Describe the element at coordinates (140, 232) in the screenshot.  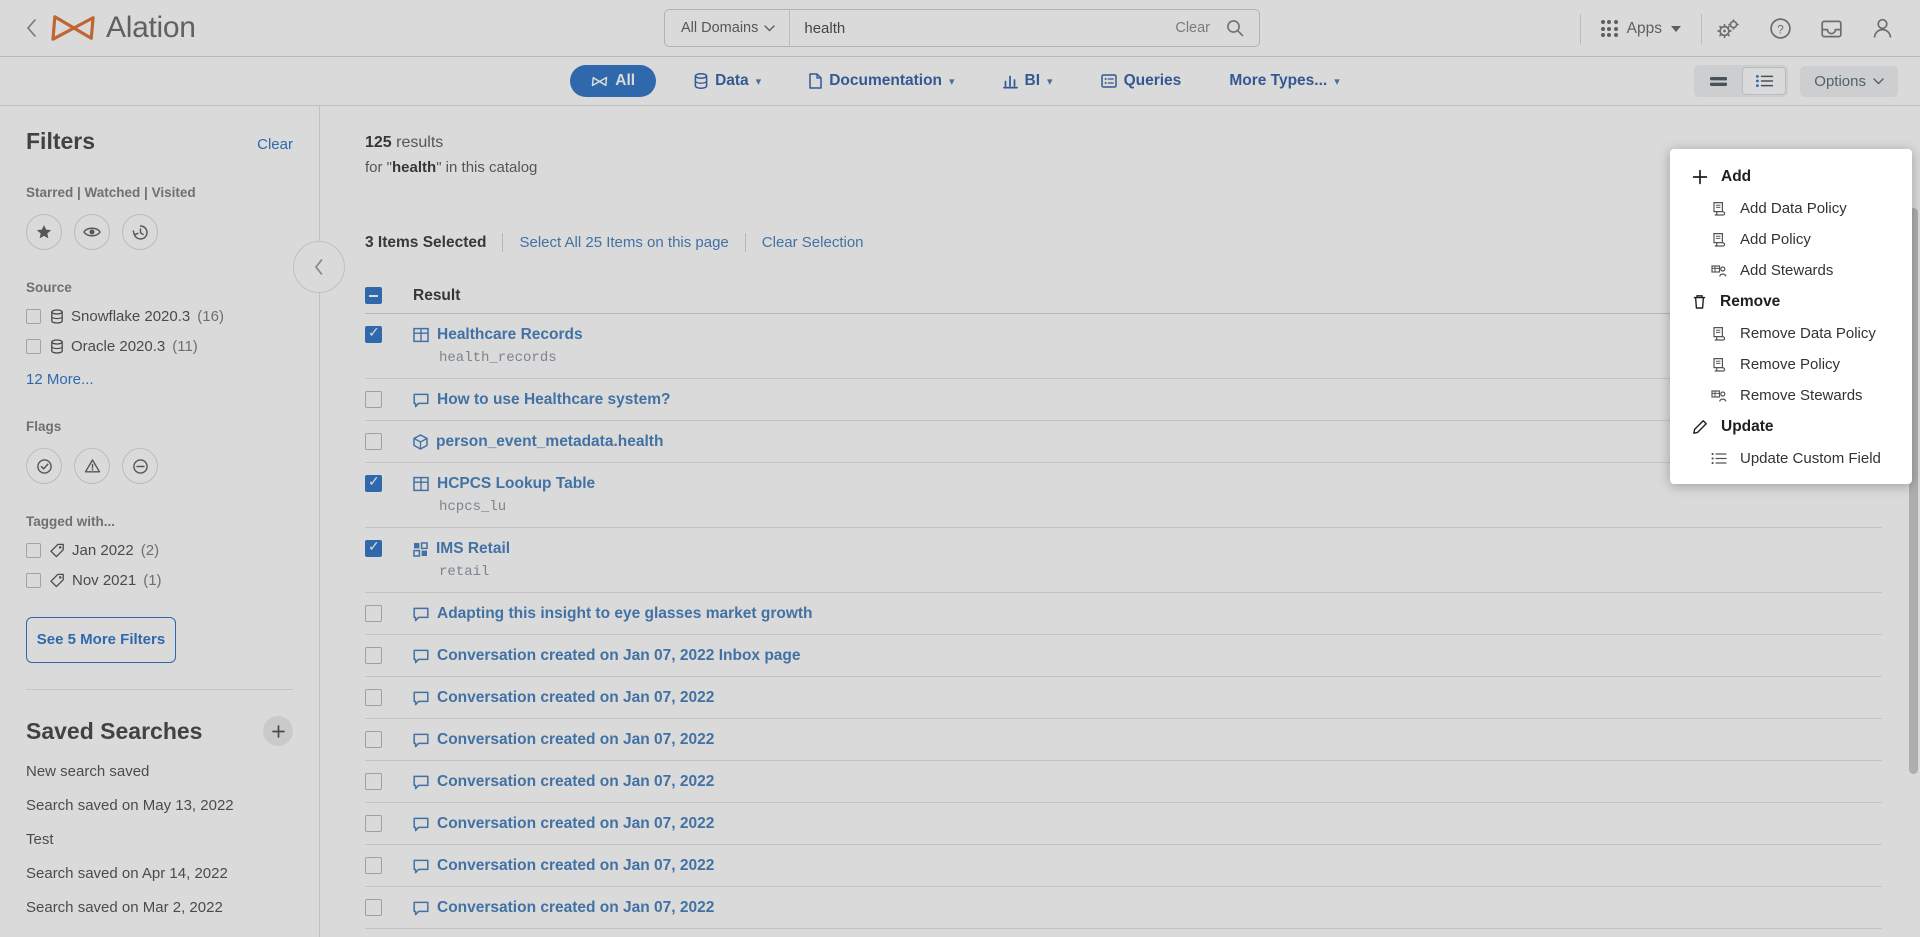
I see `filter-visited-button` at that location.